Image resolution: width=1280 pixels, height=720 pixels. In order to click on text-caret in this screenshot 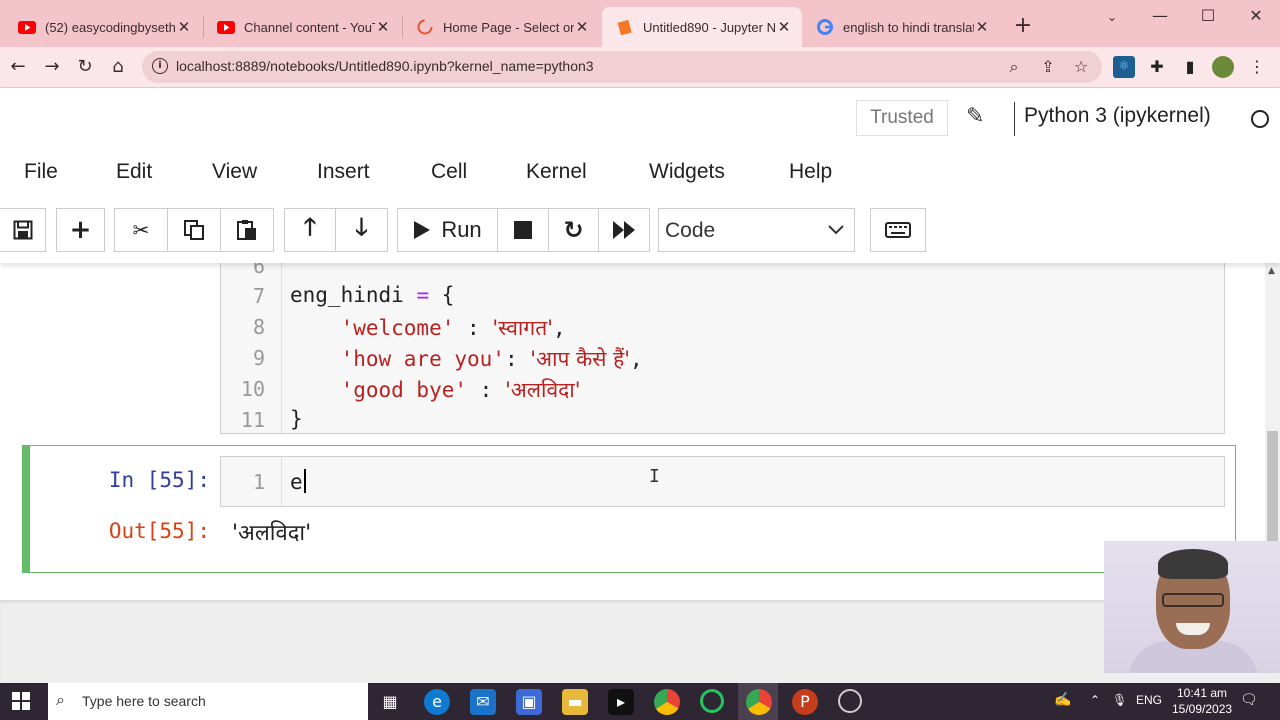, I will do `click(304, 481)`.